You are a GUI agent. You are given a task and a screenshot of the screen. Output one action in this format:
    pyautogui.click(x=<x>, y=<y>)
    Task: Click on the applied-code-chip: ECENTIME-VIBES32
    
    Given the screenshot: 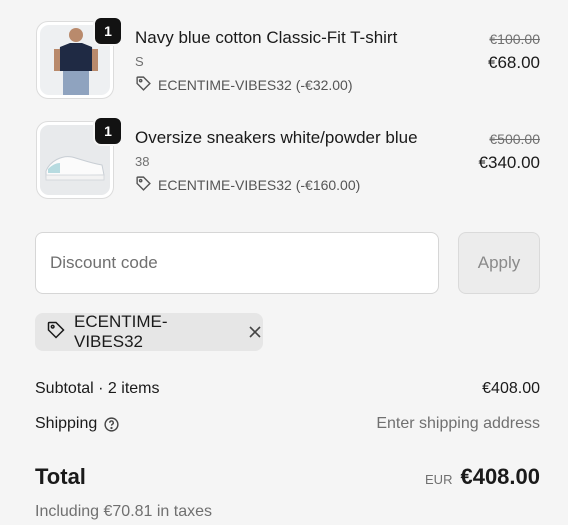 What is the action you would take?
    pyautogui.click(x=149, y=331)
    